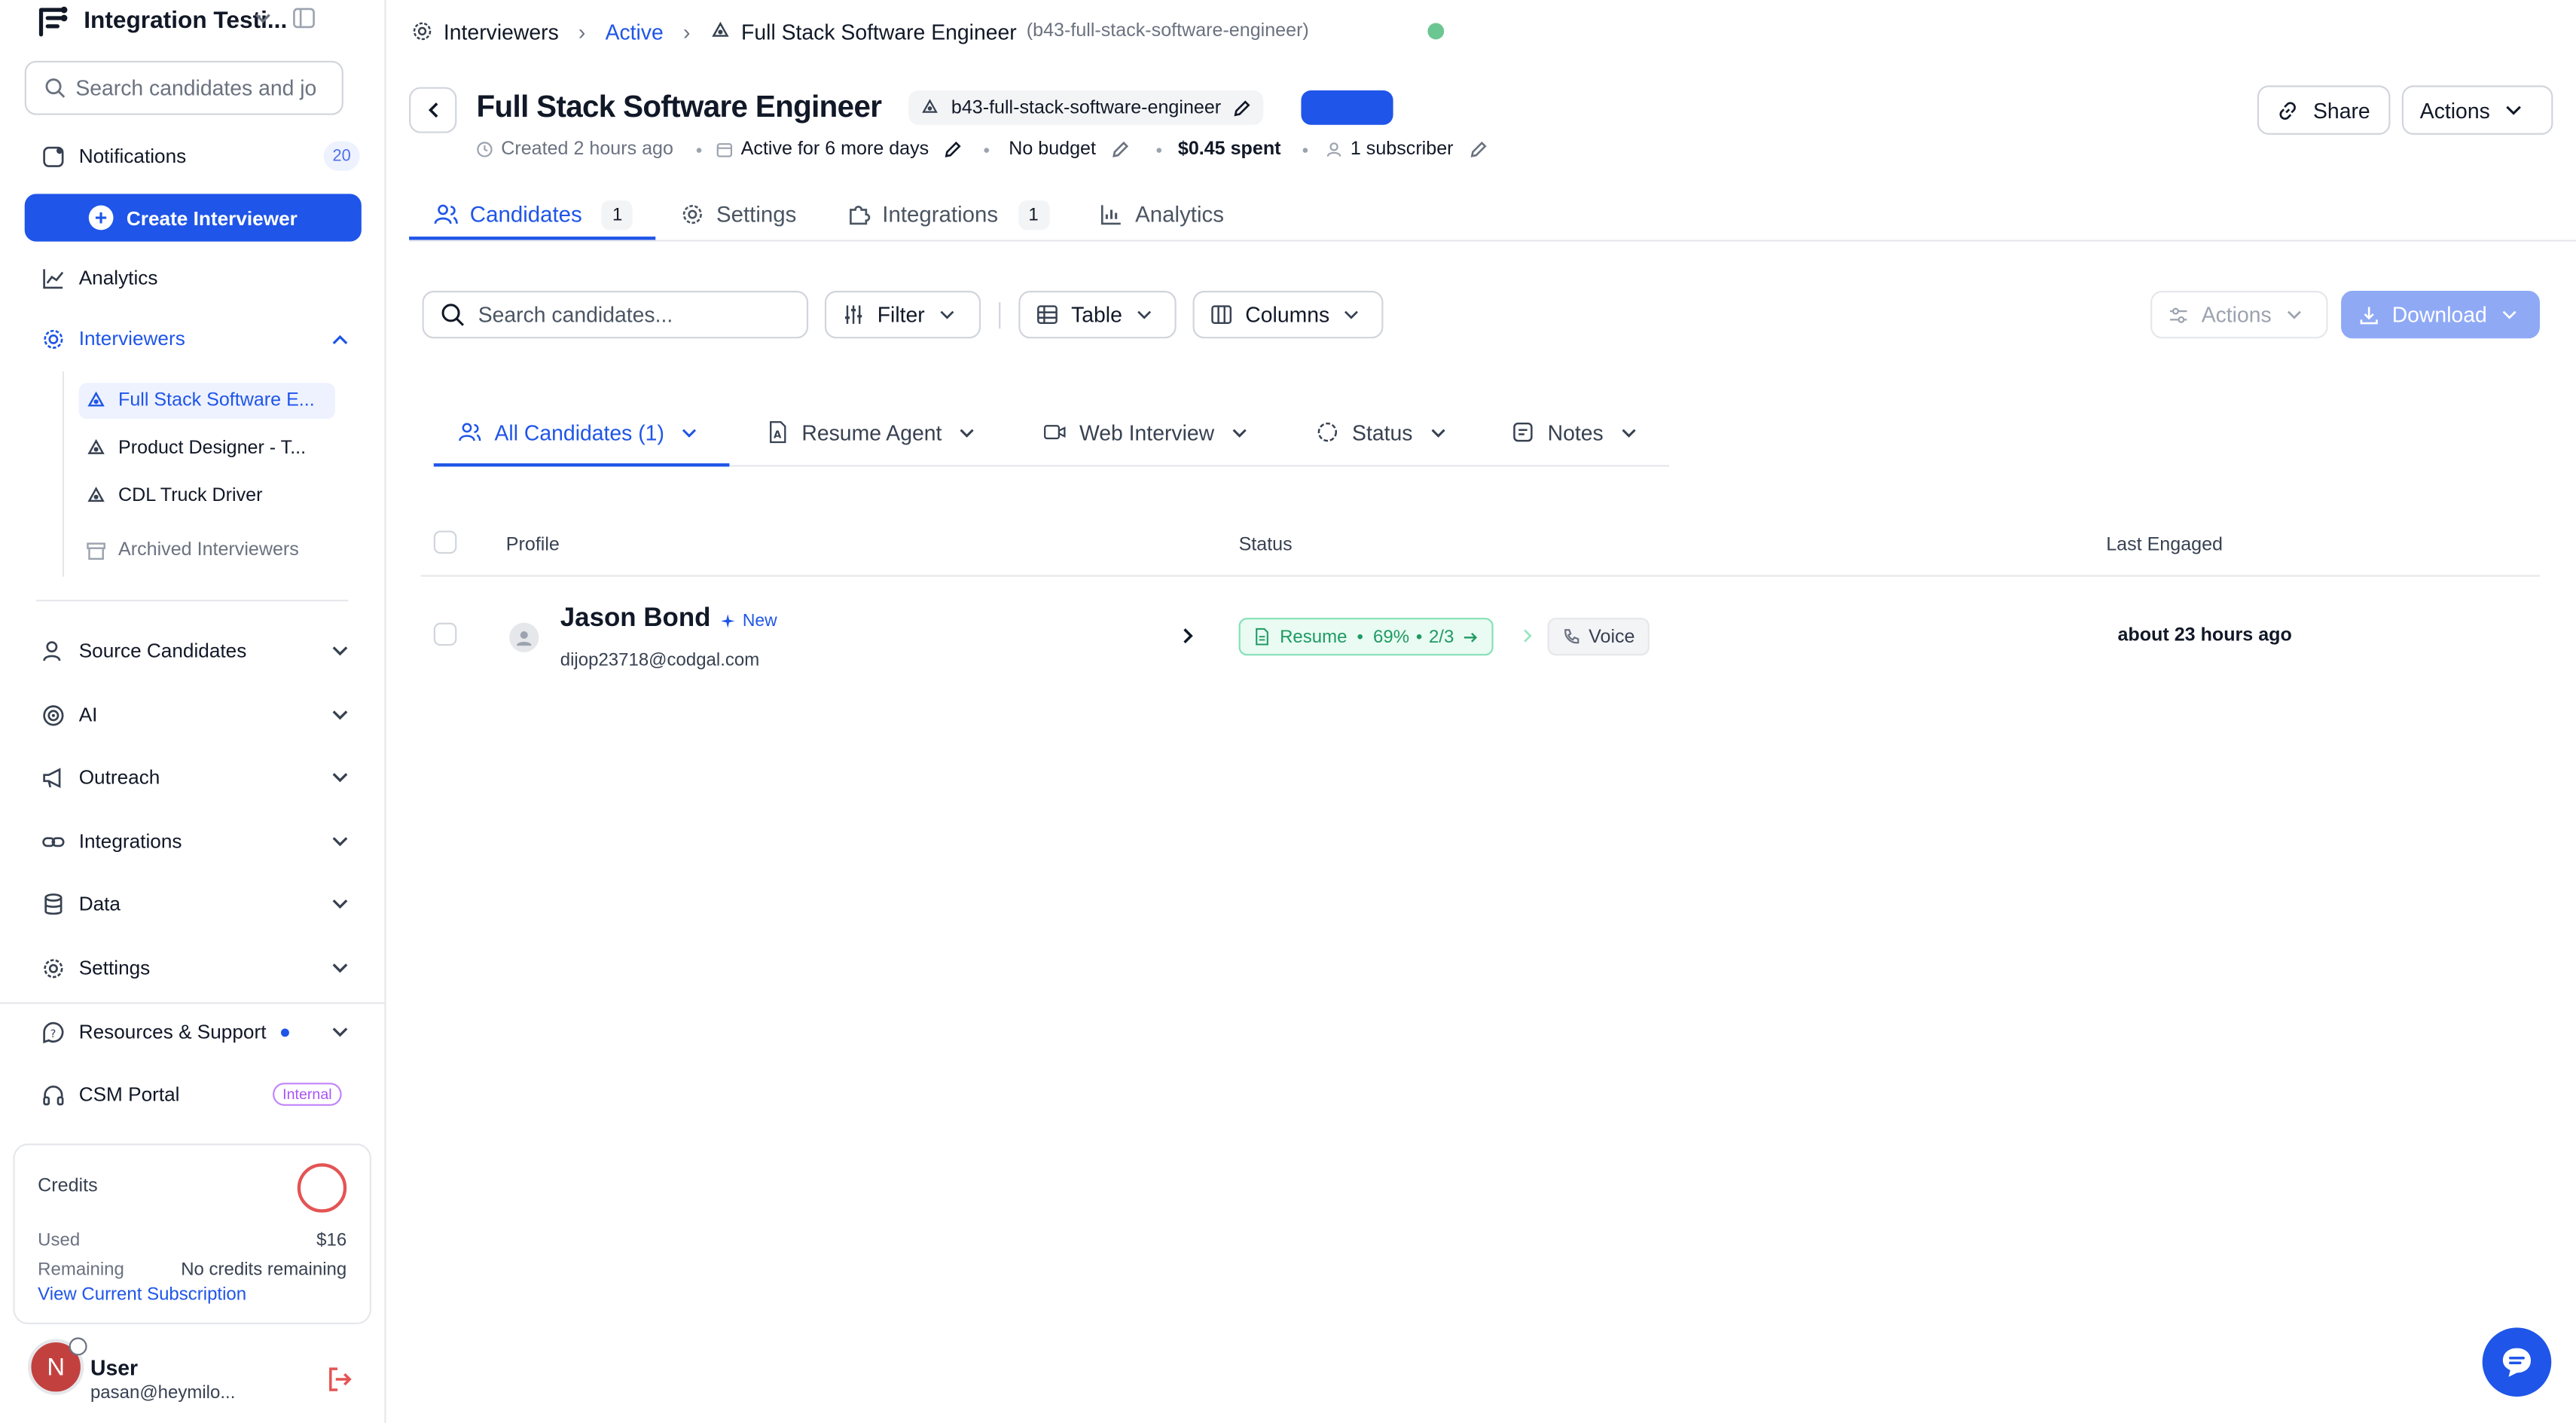 This screenshot has width=2576, height=1423. I want to click on row-checkbox, so click(445, 634).